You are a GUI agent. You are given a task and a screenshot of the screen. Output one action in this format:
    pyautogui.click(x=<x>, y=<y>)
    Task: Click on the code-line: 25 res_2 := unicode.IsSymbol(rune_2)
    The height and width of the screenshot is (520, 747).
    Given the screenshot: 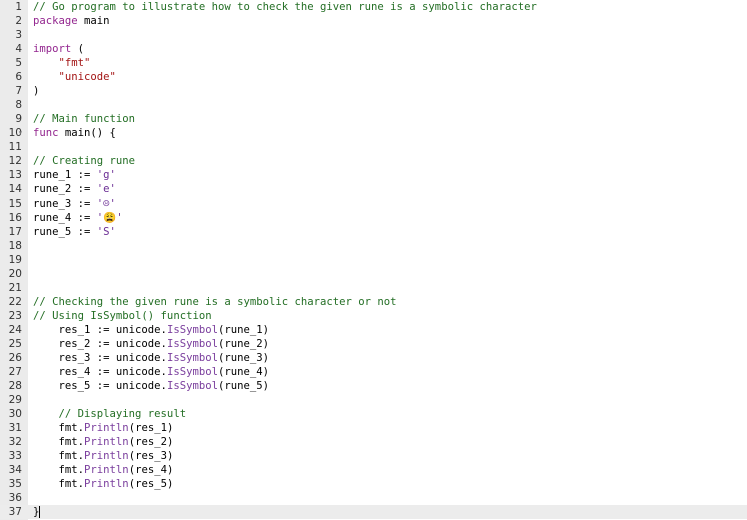 What is the action you would take?
    pyautogui.click(x=373, y=344)
    